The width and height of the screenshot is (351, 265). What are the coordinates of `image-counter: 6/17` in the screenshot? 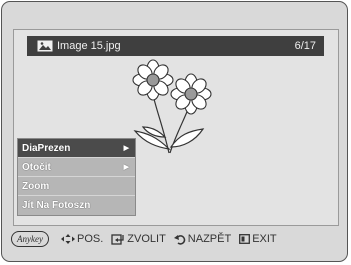 It's located at (305, 46).